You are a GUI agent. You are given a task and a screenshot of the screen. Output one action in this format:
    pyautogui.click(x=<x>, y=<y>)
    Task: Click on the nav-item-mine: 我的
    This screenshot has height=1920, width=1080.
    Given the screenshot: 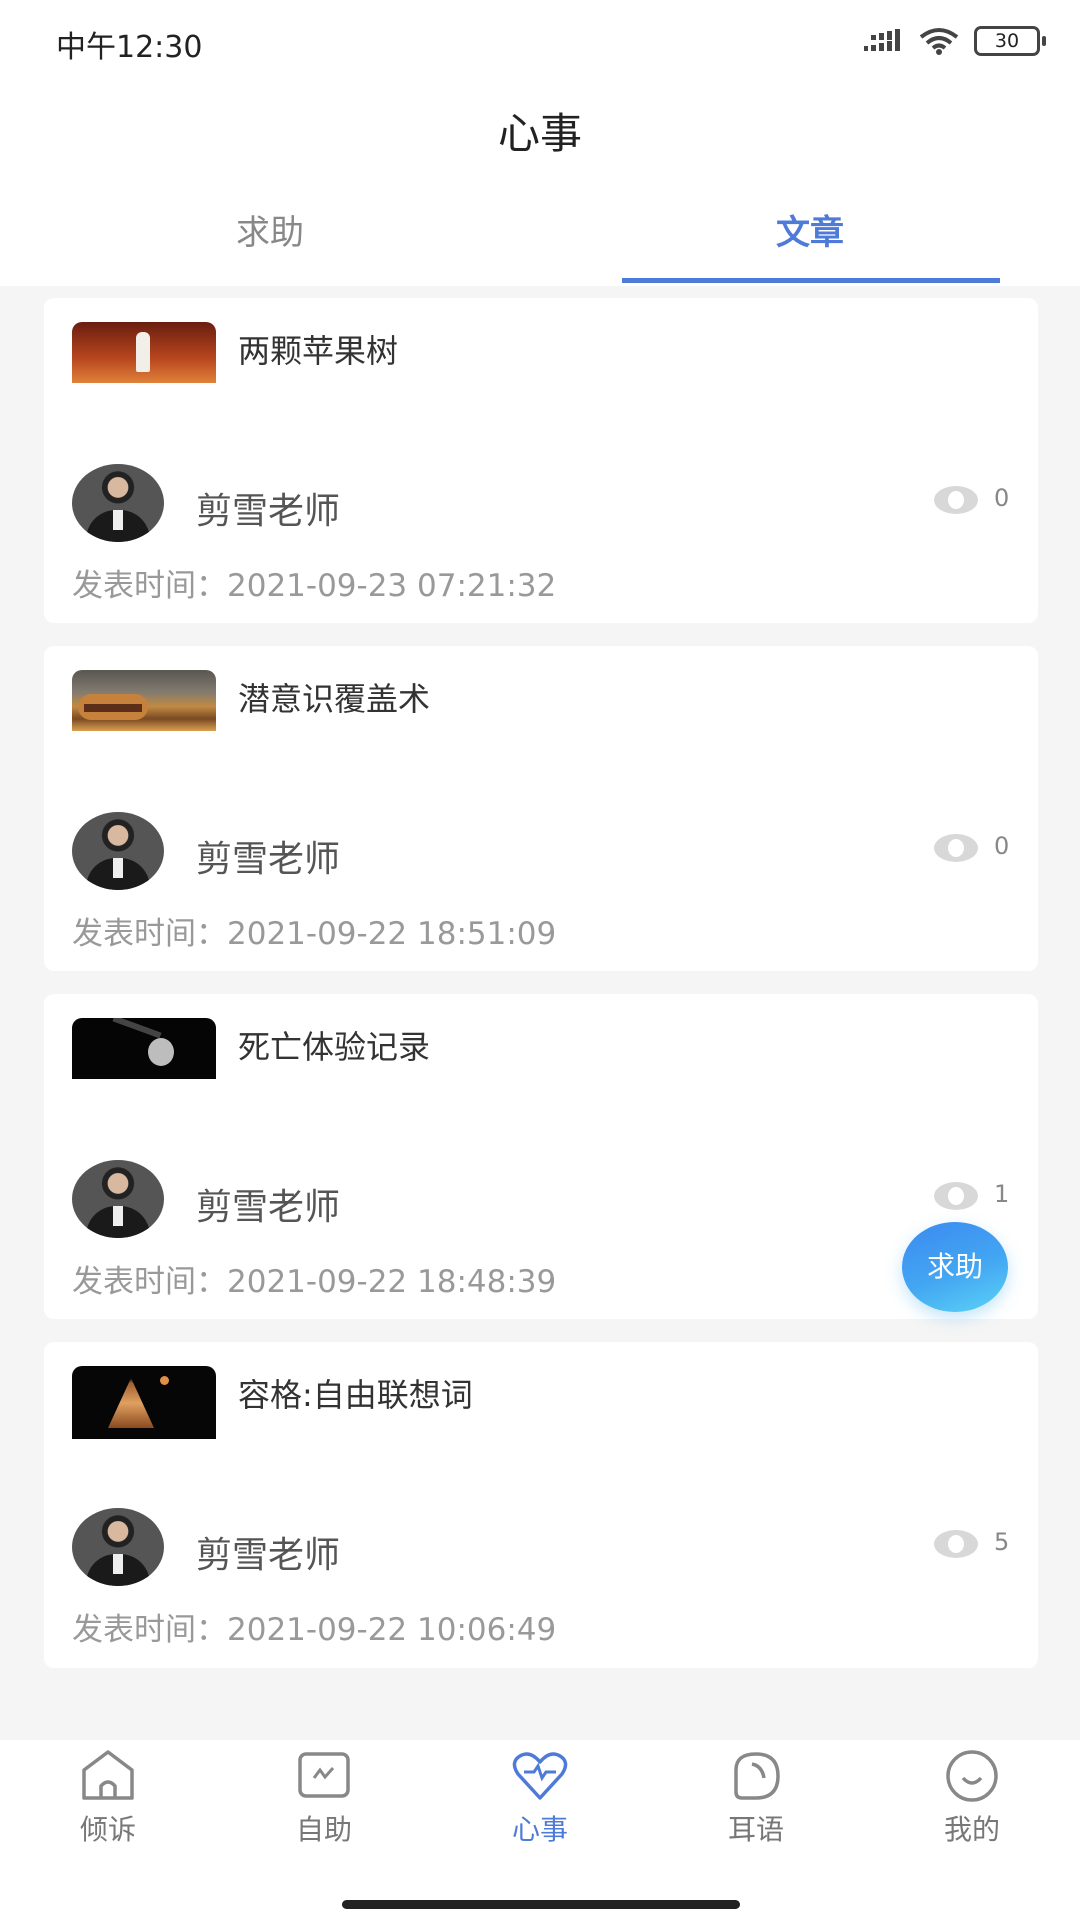 What is the action you would take?
    pyautogui.click(x=972, y=1800)
    